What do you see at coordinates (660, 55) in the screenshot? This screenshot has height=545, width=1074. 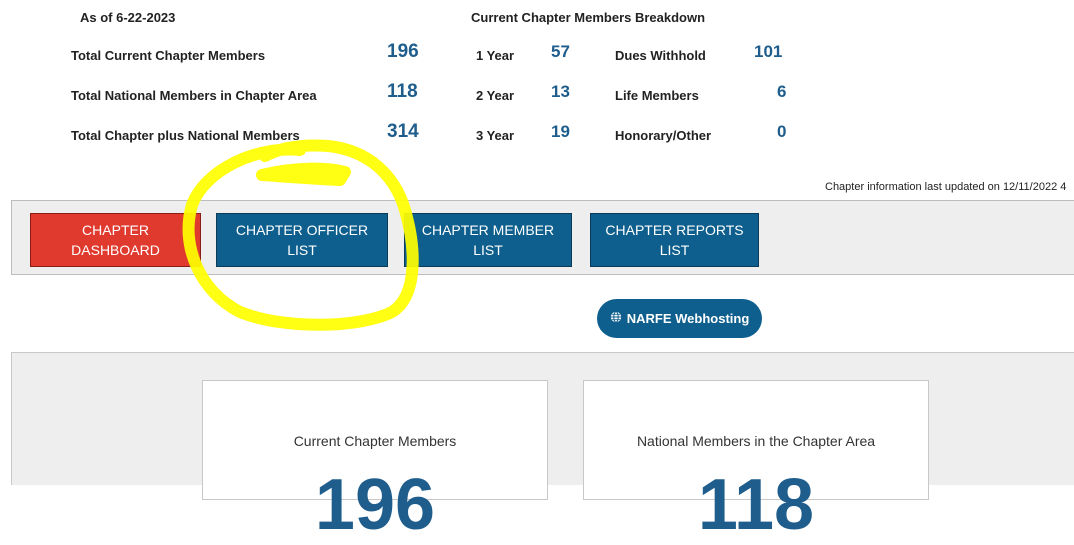 I see `dues-withhold-label: Dues Withhold` at bounding box center [660, 55].